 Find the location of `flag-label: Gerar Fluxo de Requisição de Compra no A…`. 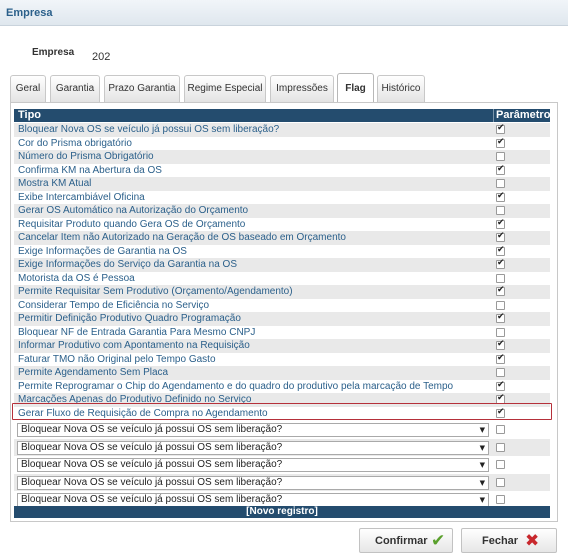

flag-label: Gerar Fluxo de Requisição de Compra no A… is located at coordinates (143, 413).